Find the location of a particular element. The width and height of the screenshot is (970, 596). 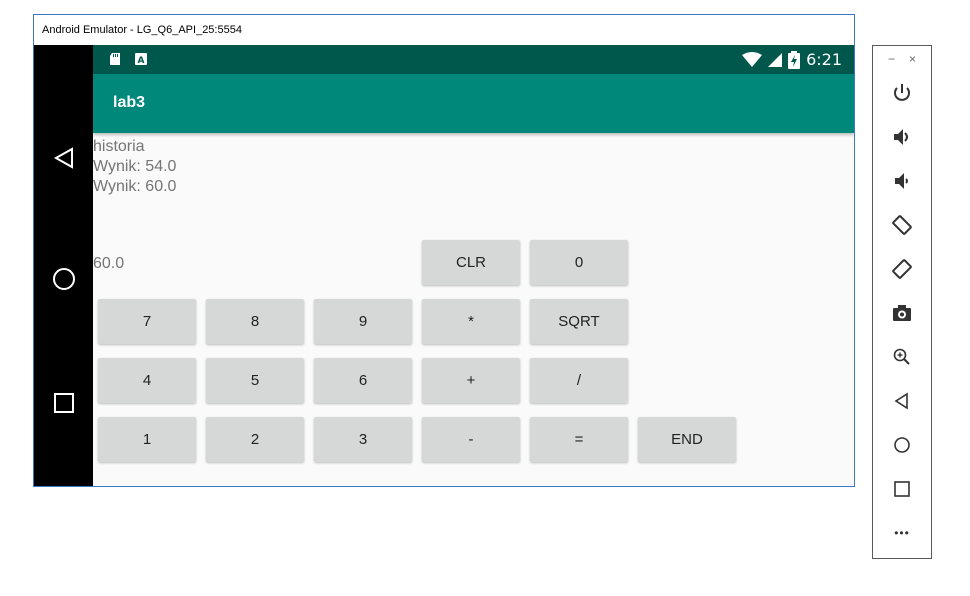

end-button: END is located at coordinates (687, 439).